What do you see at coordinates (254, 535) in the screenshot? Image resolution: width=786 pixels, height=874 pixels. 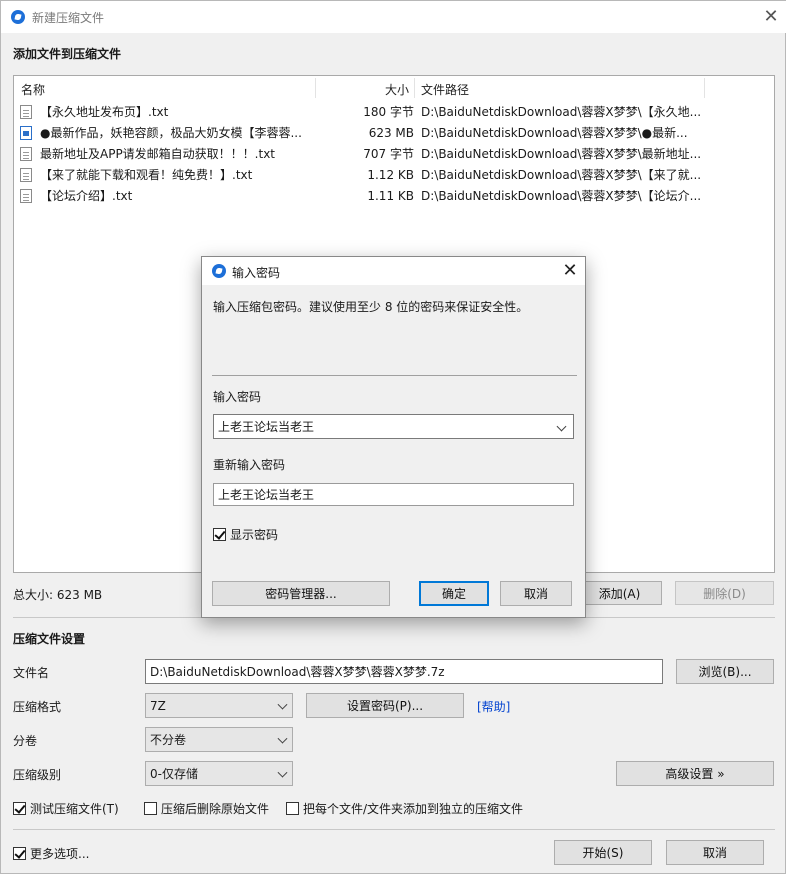 I see `show-password-label: 显示密码` at bounding box center [254, 535].